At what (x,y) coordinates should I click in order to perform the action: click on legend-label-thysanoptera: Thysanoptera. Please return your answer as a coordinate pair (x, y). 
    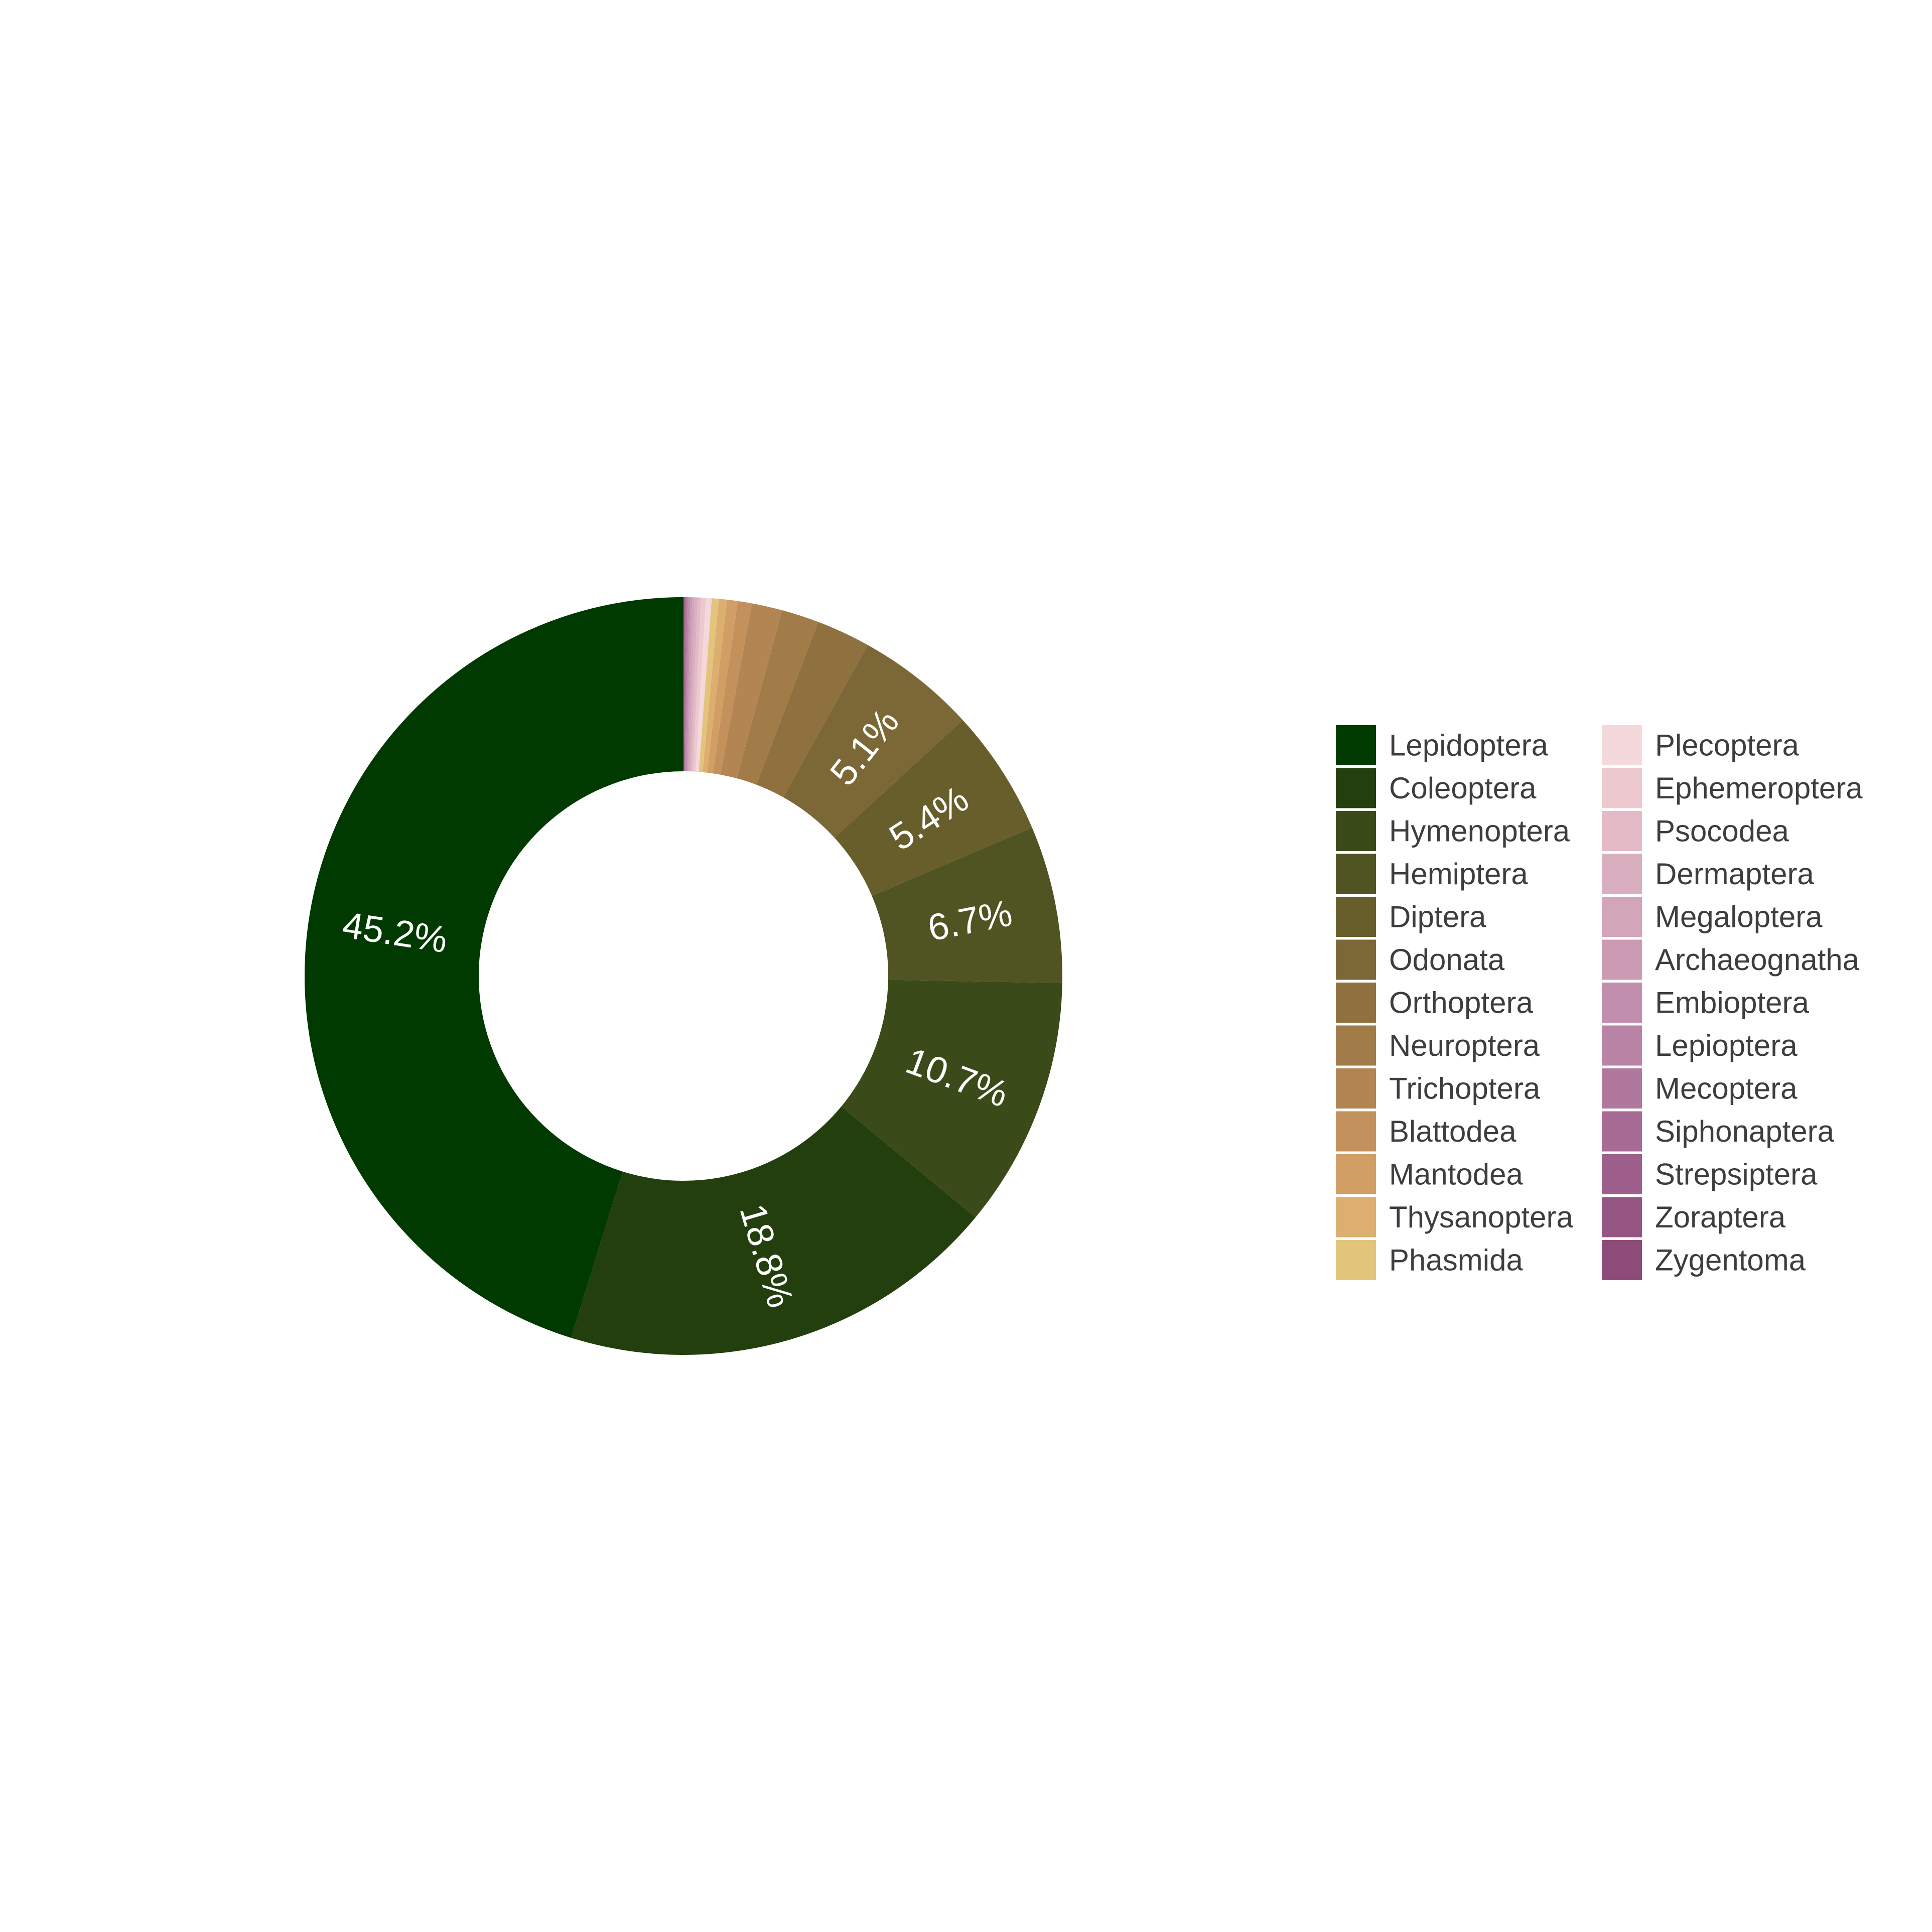
    Looking at the image, I should click on (1481, 1217).